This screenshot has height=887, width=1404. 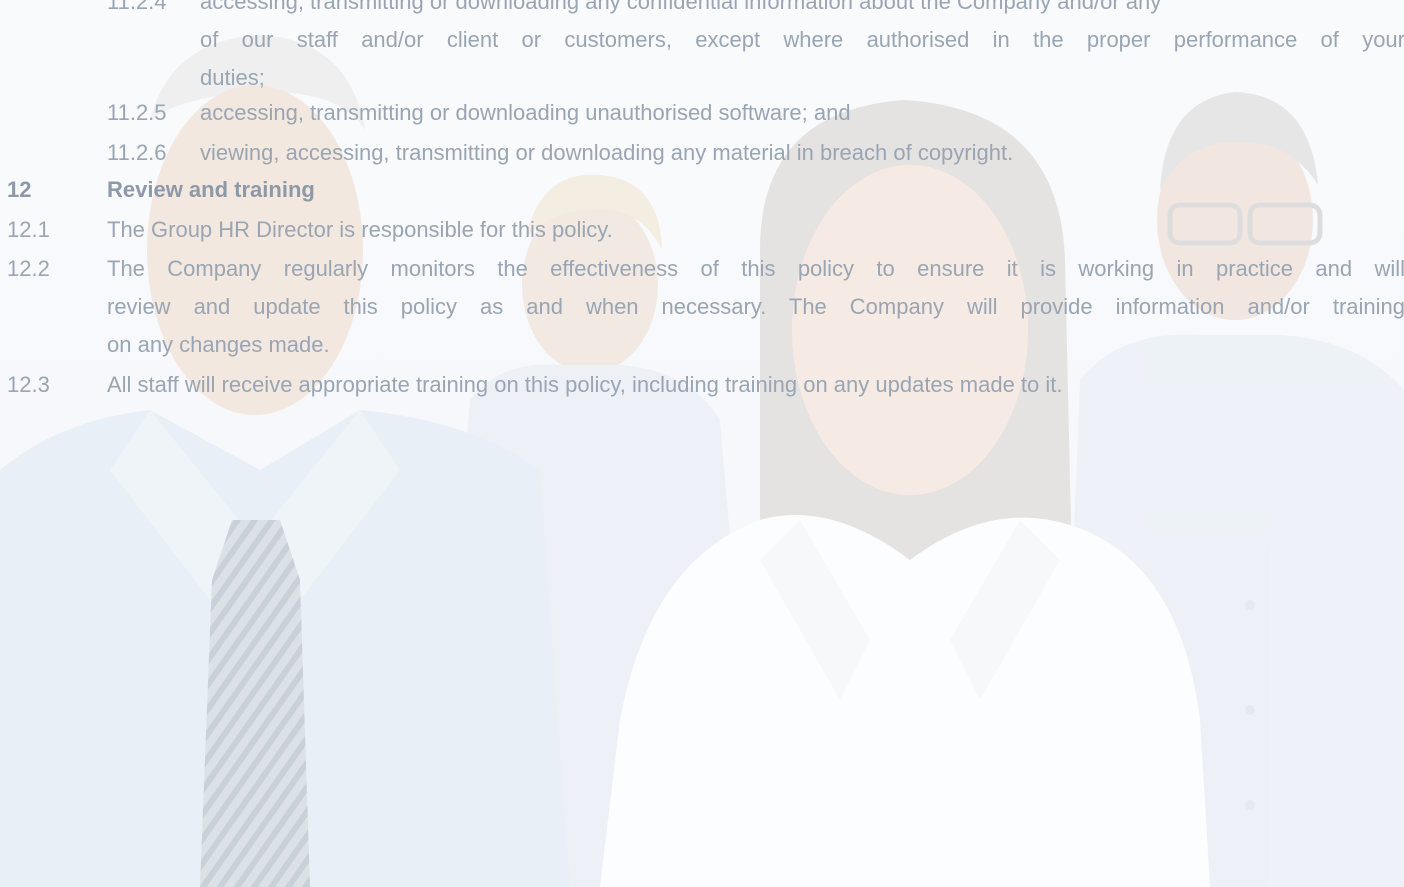 What do you see at coordinates (218, 344) in the screenshot?
I see `clause-text-line: on any changes made.` at bounding box center [218, 344].